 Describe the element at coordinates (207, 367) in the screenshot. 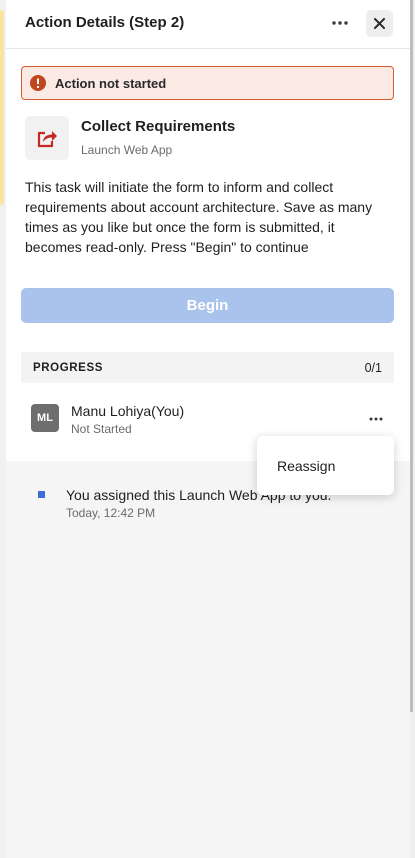

I see `progress-header: PROGRESS 0/1` at that location.